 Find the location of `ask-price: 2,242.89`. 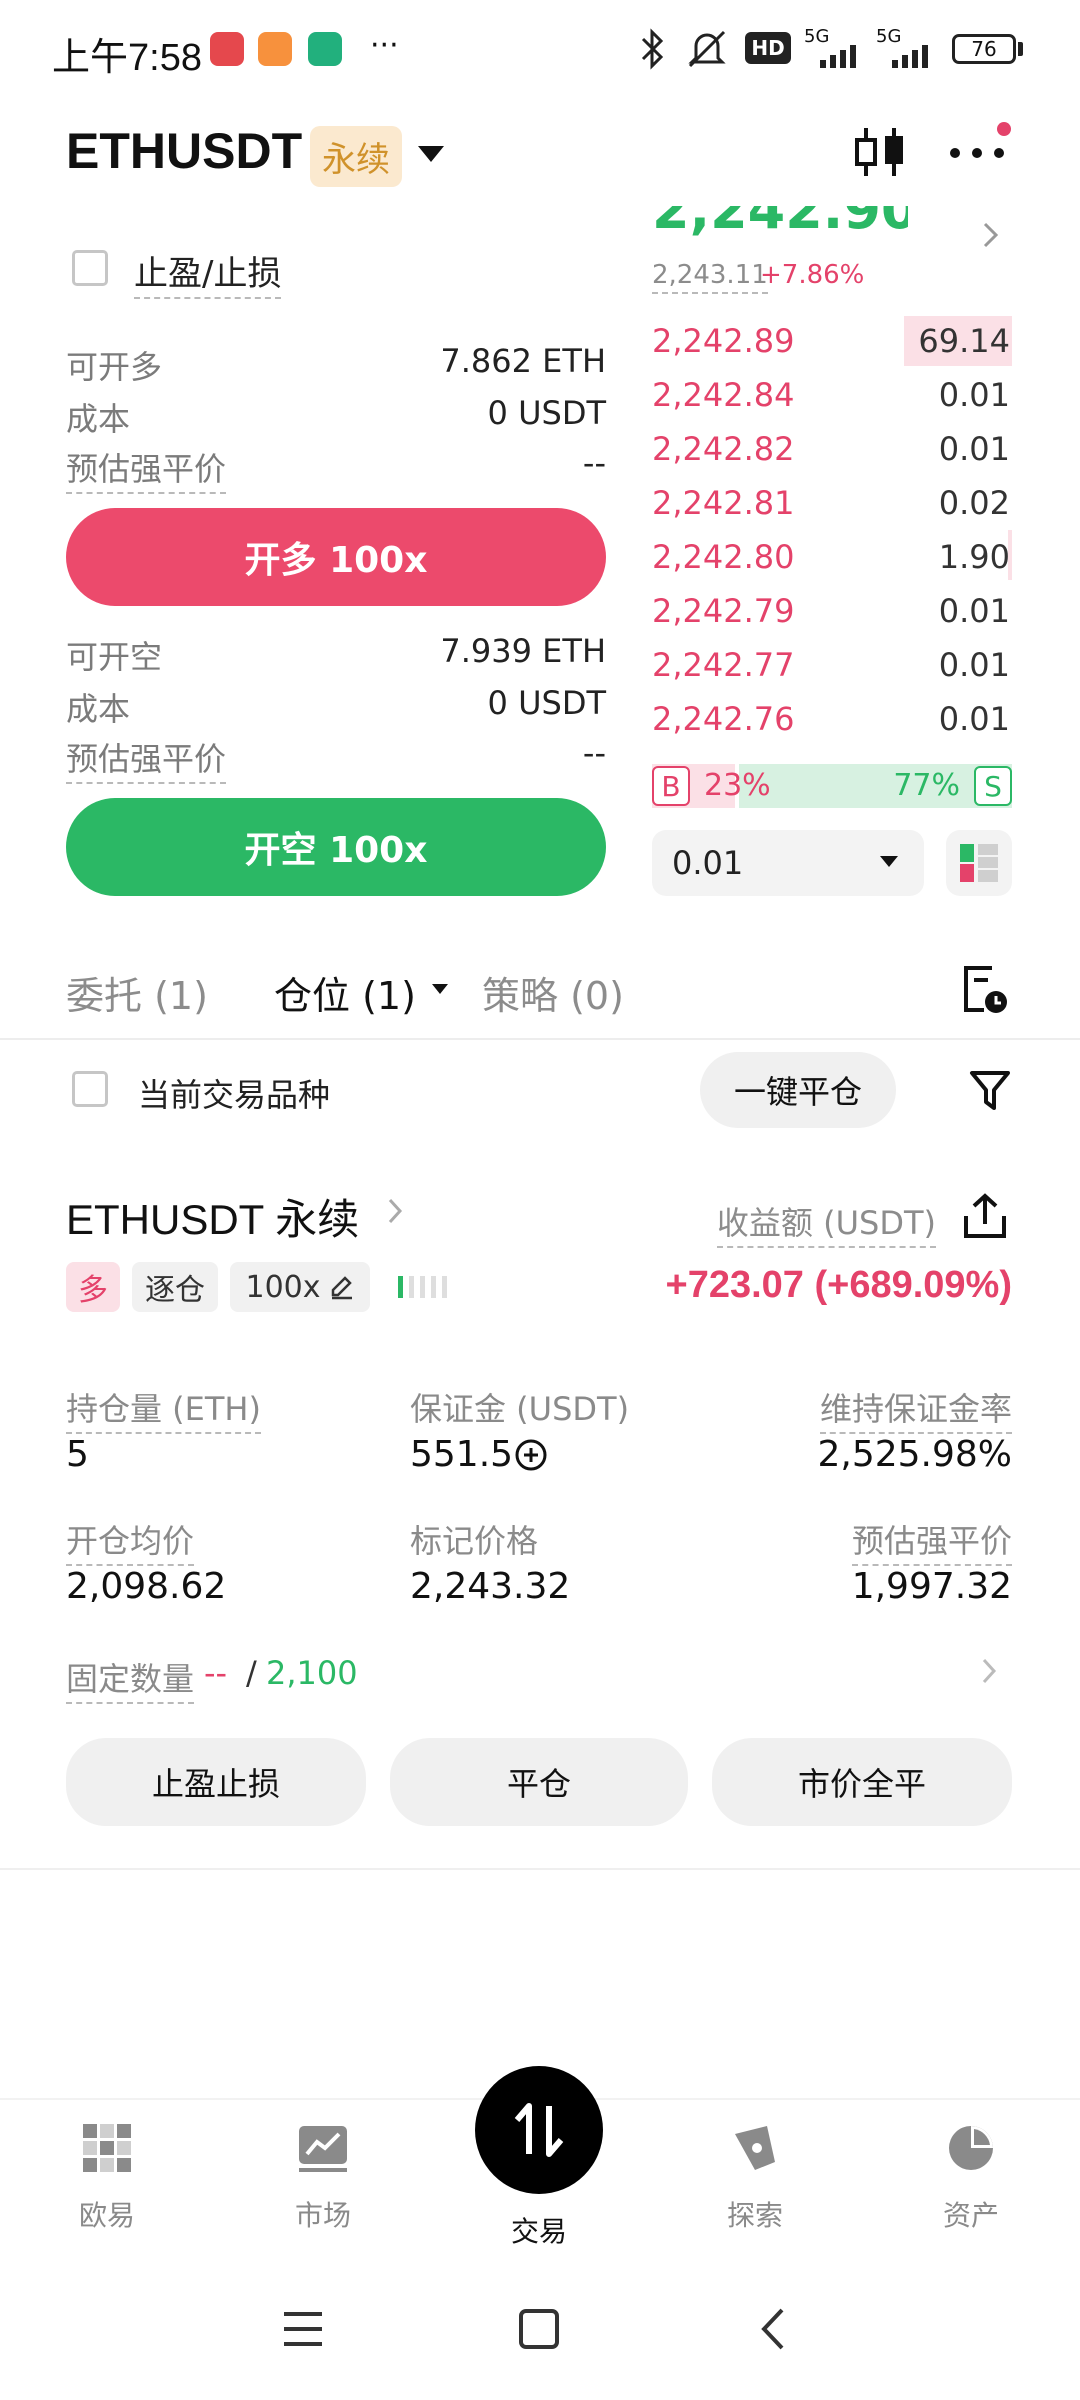

ask-price: 2,242.89 is located at coordinates (723, 341).